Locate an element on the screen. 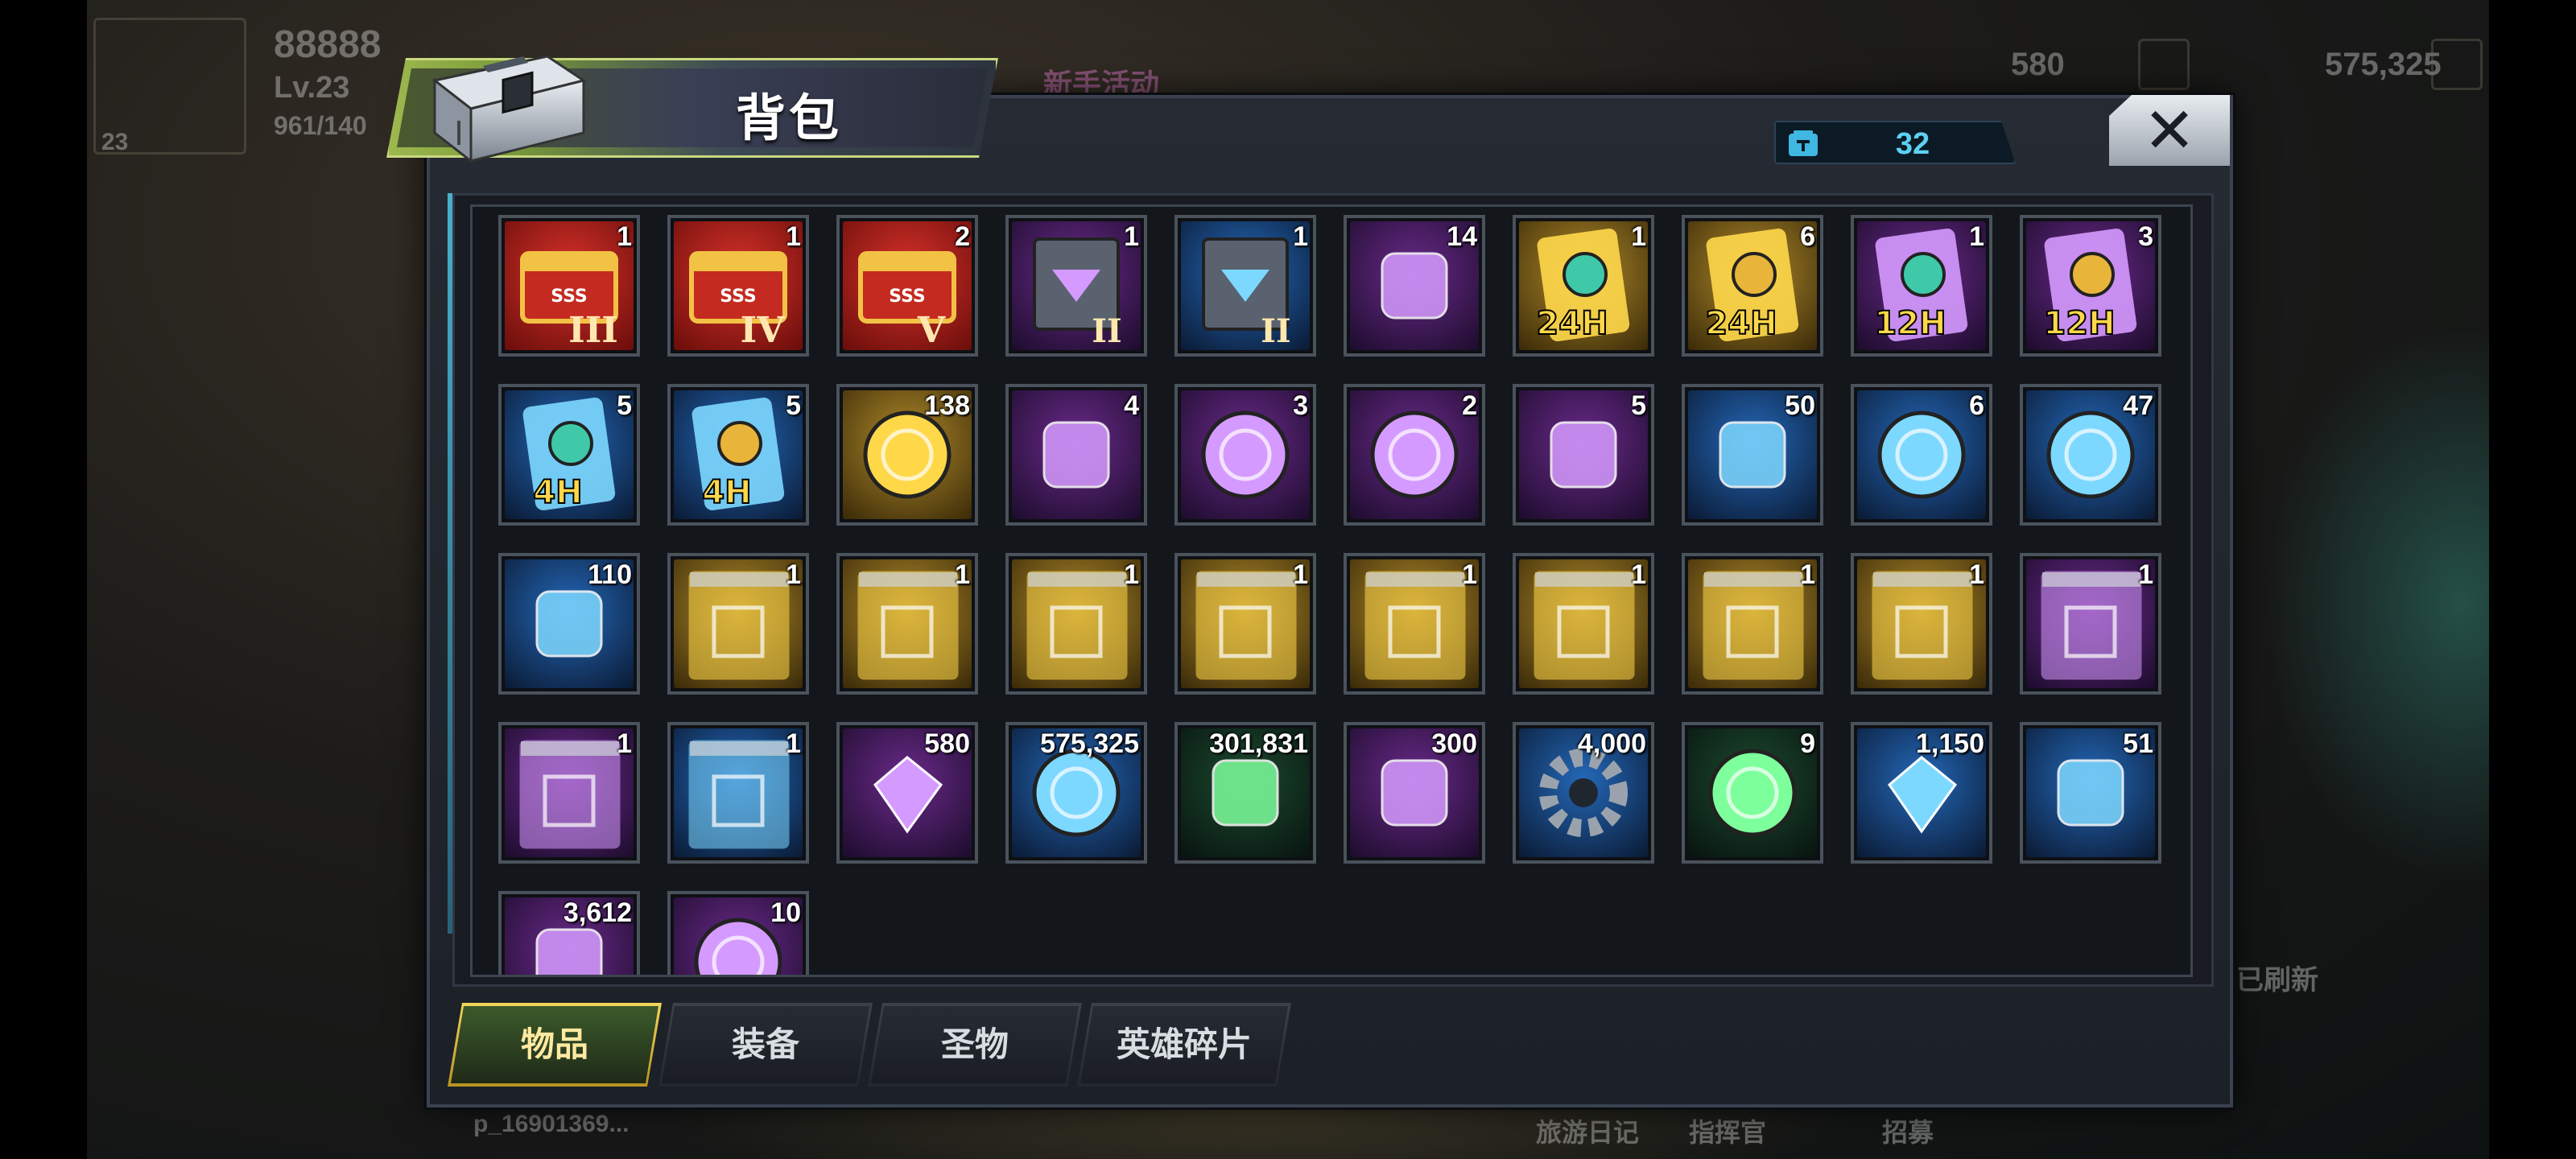 This screenshot has width=2576, height=1159. gold-blueprint-hat-icon is located at coordinates (907, 623).